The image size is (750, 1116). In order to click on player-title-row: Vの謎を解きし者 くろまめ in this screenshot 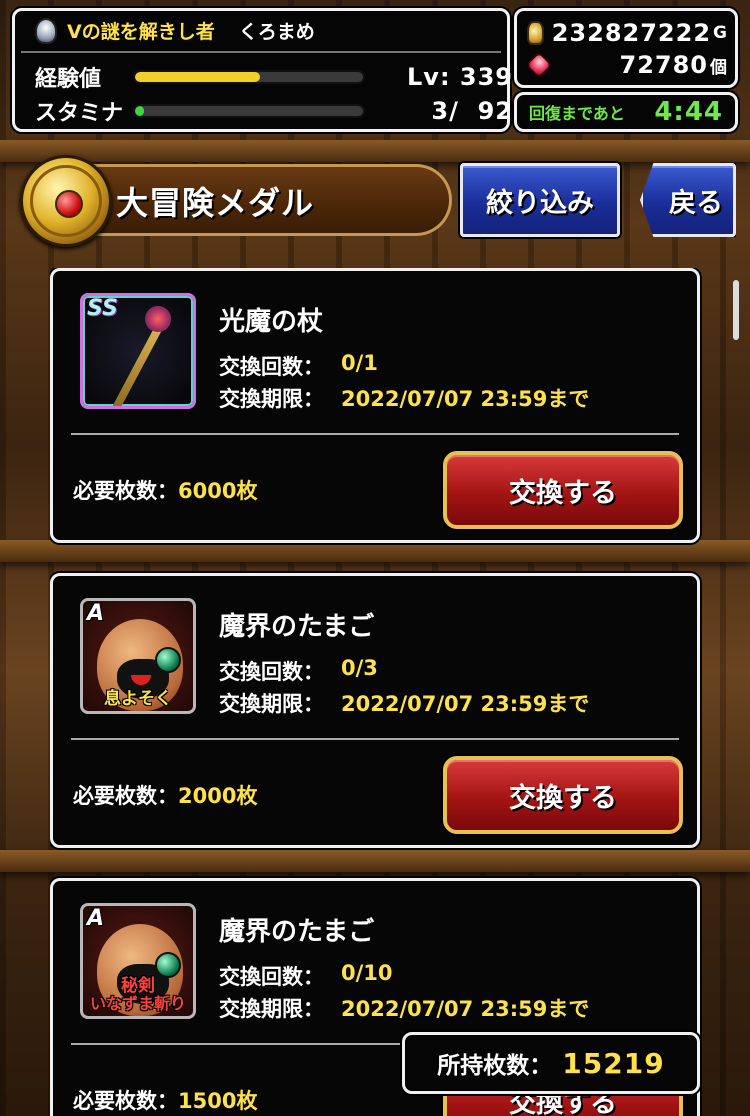, I will do `click(175, 30)`.